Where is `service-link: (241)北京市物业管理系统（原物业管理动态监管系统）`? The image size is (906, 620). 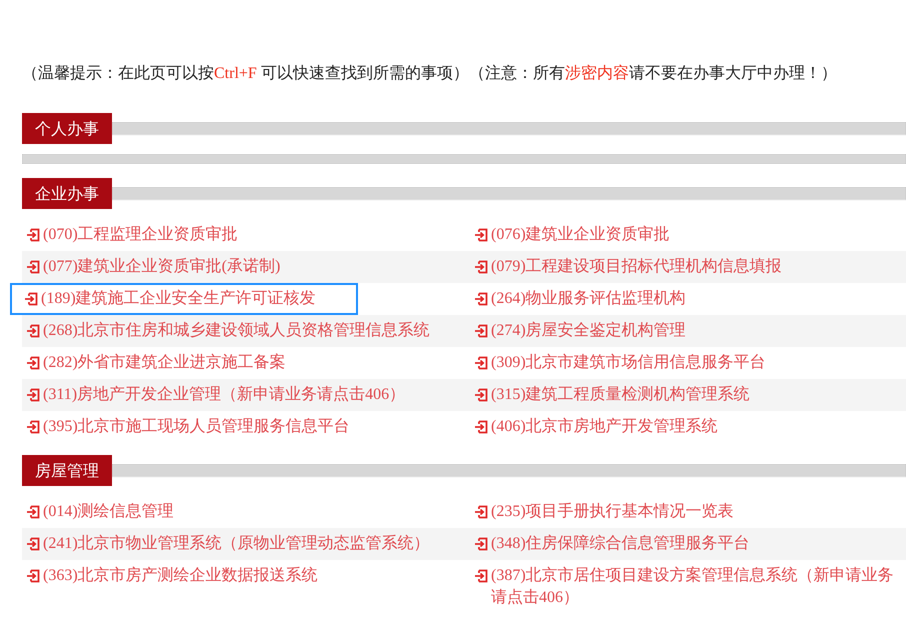 service-link: (241)北京市物业管理系统（原物业管理动态监管系统） is located at coordinates (228, 544).